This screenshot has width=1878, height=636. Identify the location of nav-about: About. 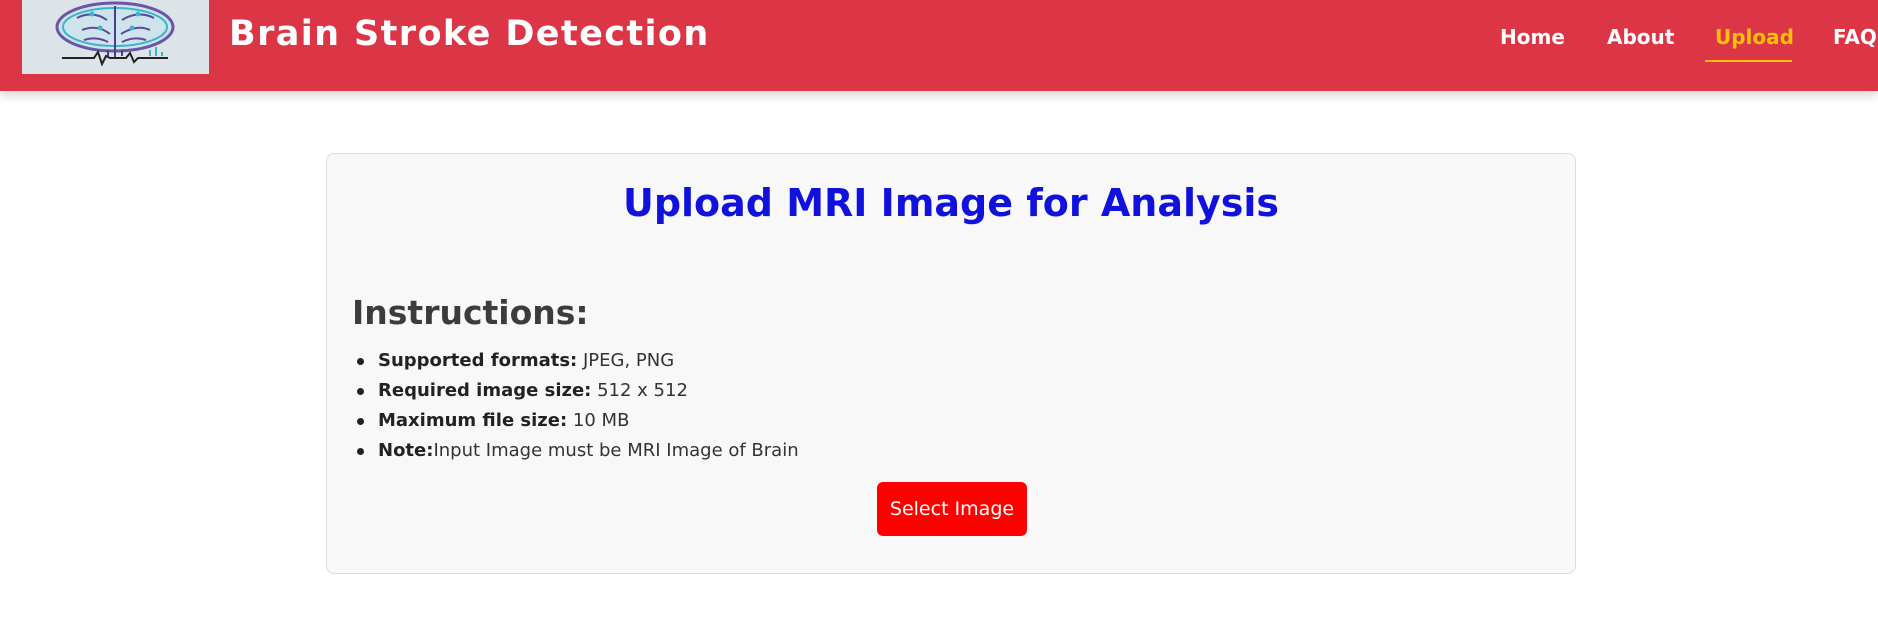
(1640, 37).